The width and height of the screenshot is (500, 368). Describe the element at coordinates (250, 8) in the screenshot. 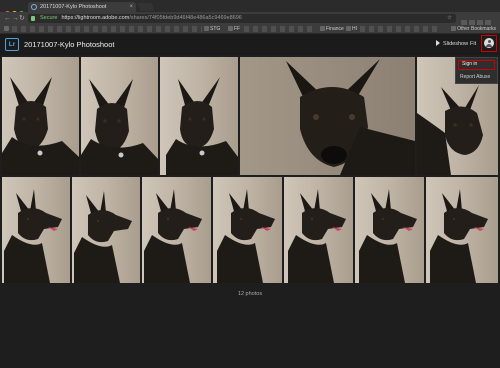

I see `browser-tab-strip: 20171007-Kylo Photoshoot ×` at that location.